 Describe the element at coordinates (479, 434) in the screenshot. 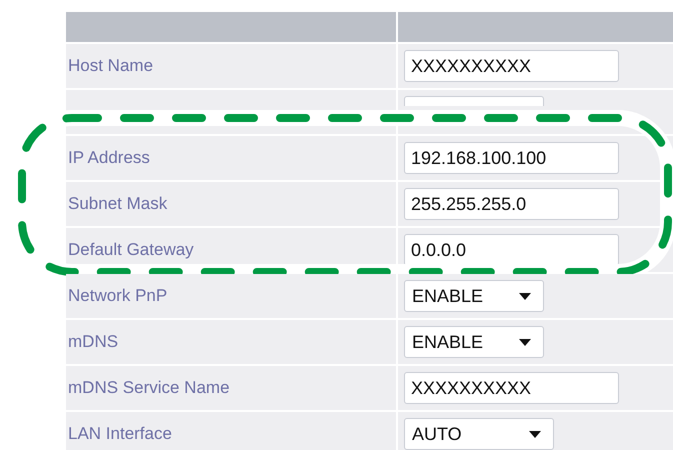

I see `dropdown: AUTO` at that location.